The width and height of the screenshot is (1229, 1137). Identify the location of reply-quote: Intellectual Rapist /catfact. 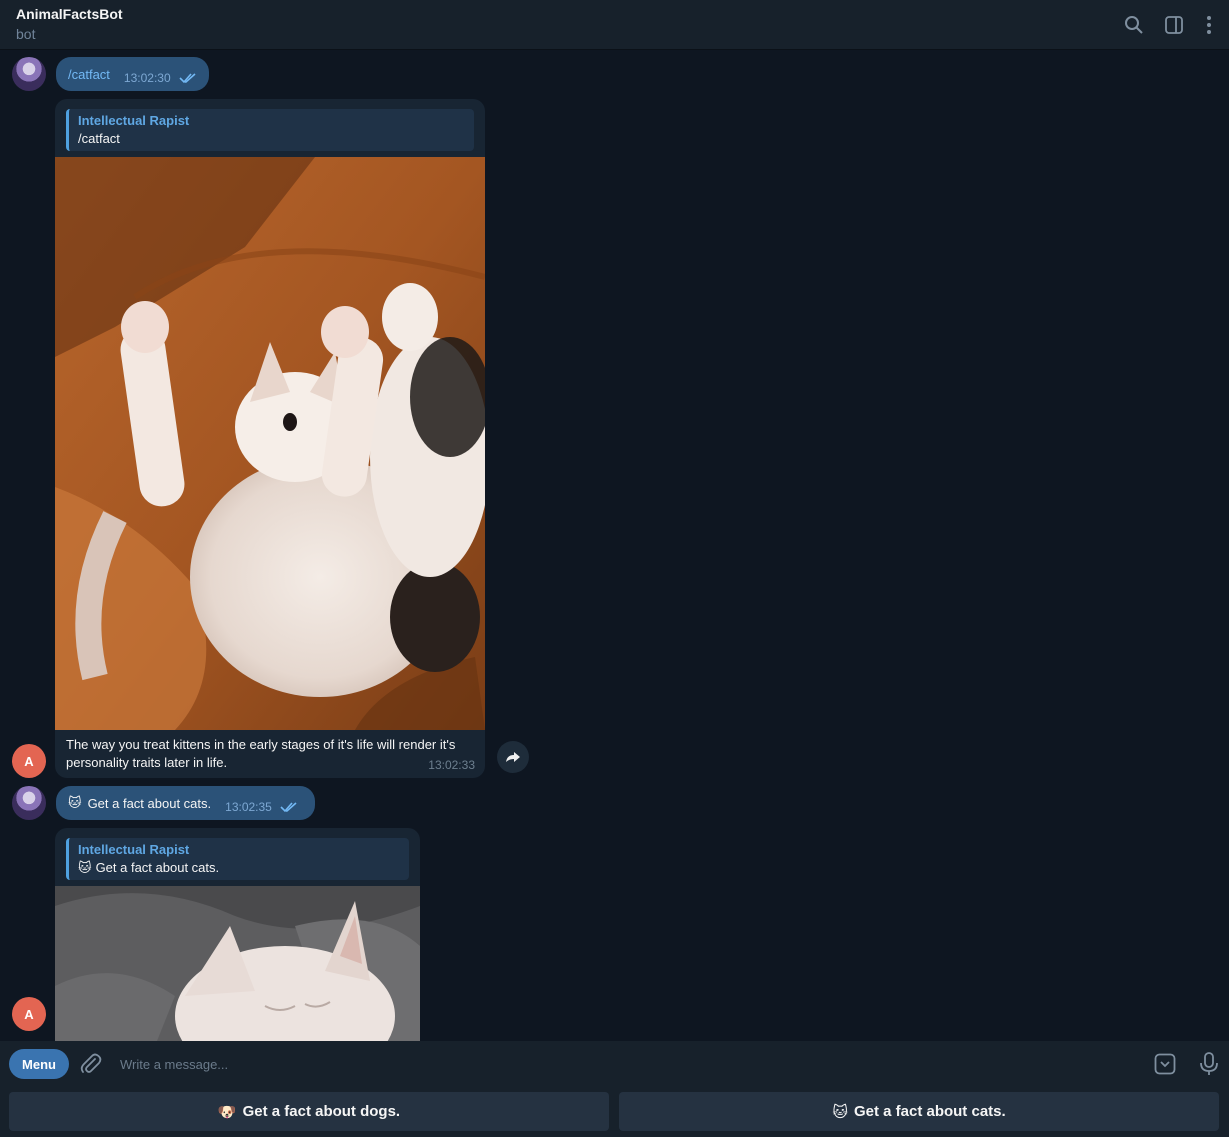
(270, 130).